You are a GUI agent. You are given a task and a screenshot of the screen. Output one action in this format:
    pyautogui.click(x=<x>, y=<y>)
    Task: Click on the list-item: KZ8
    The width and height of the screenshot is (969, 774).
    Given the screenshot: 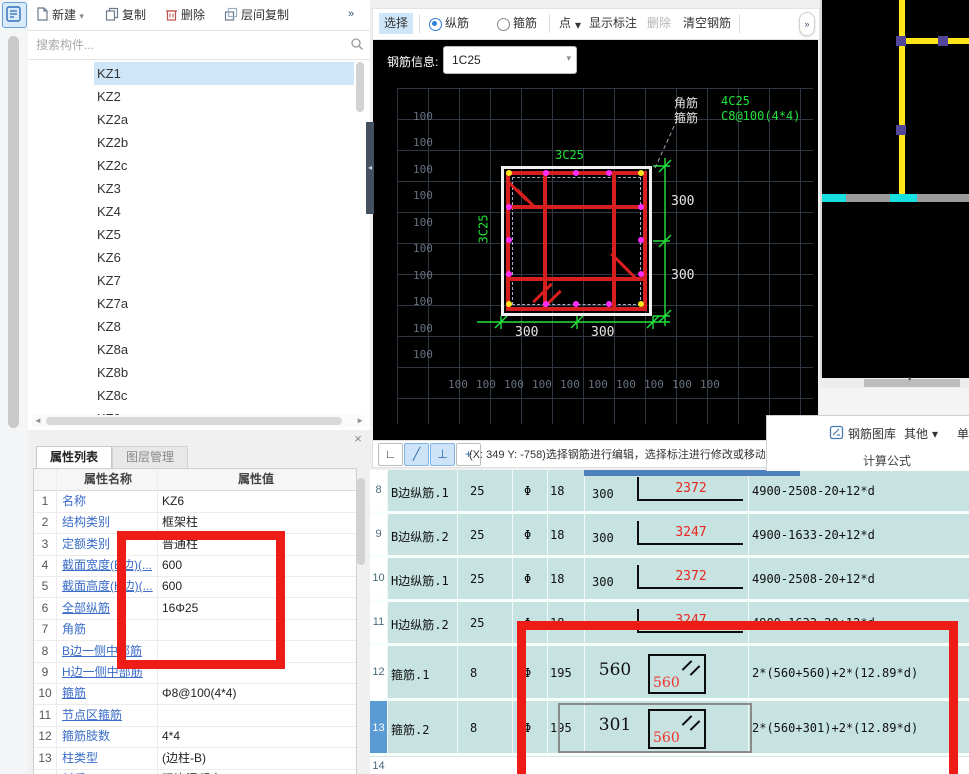 What is the action you would take?
    pyautogui.click(x=199, y=326)
    